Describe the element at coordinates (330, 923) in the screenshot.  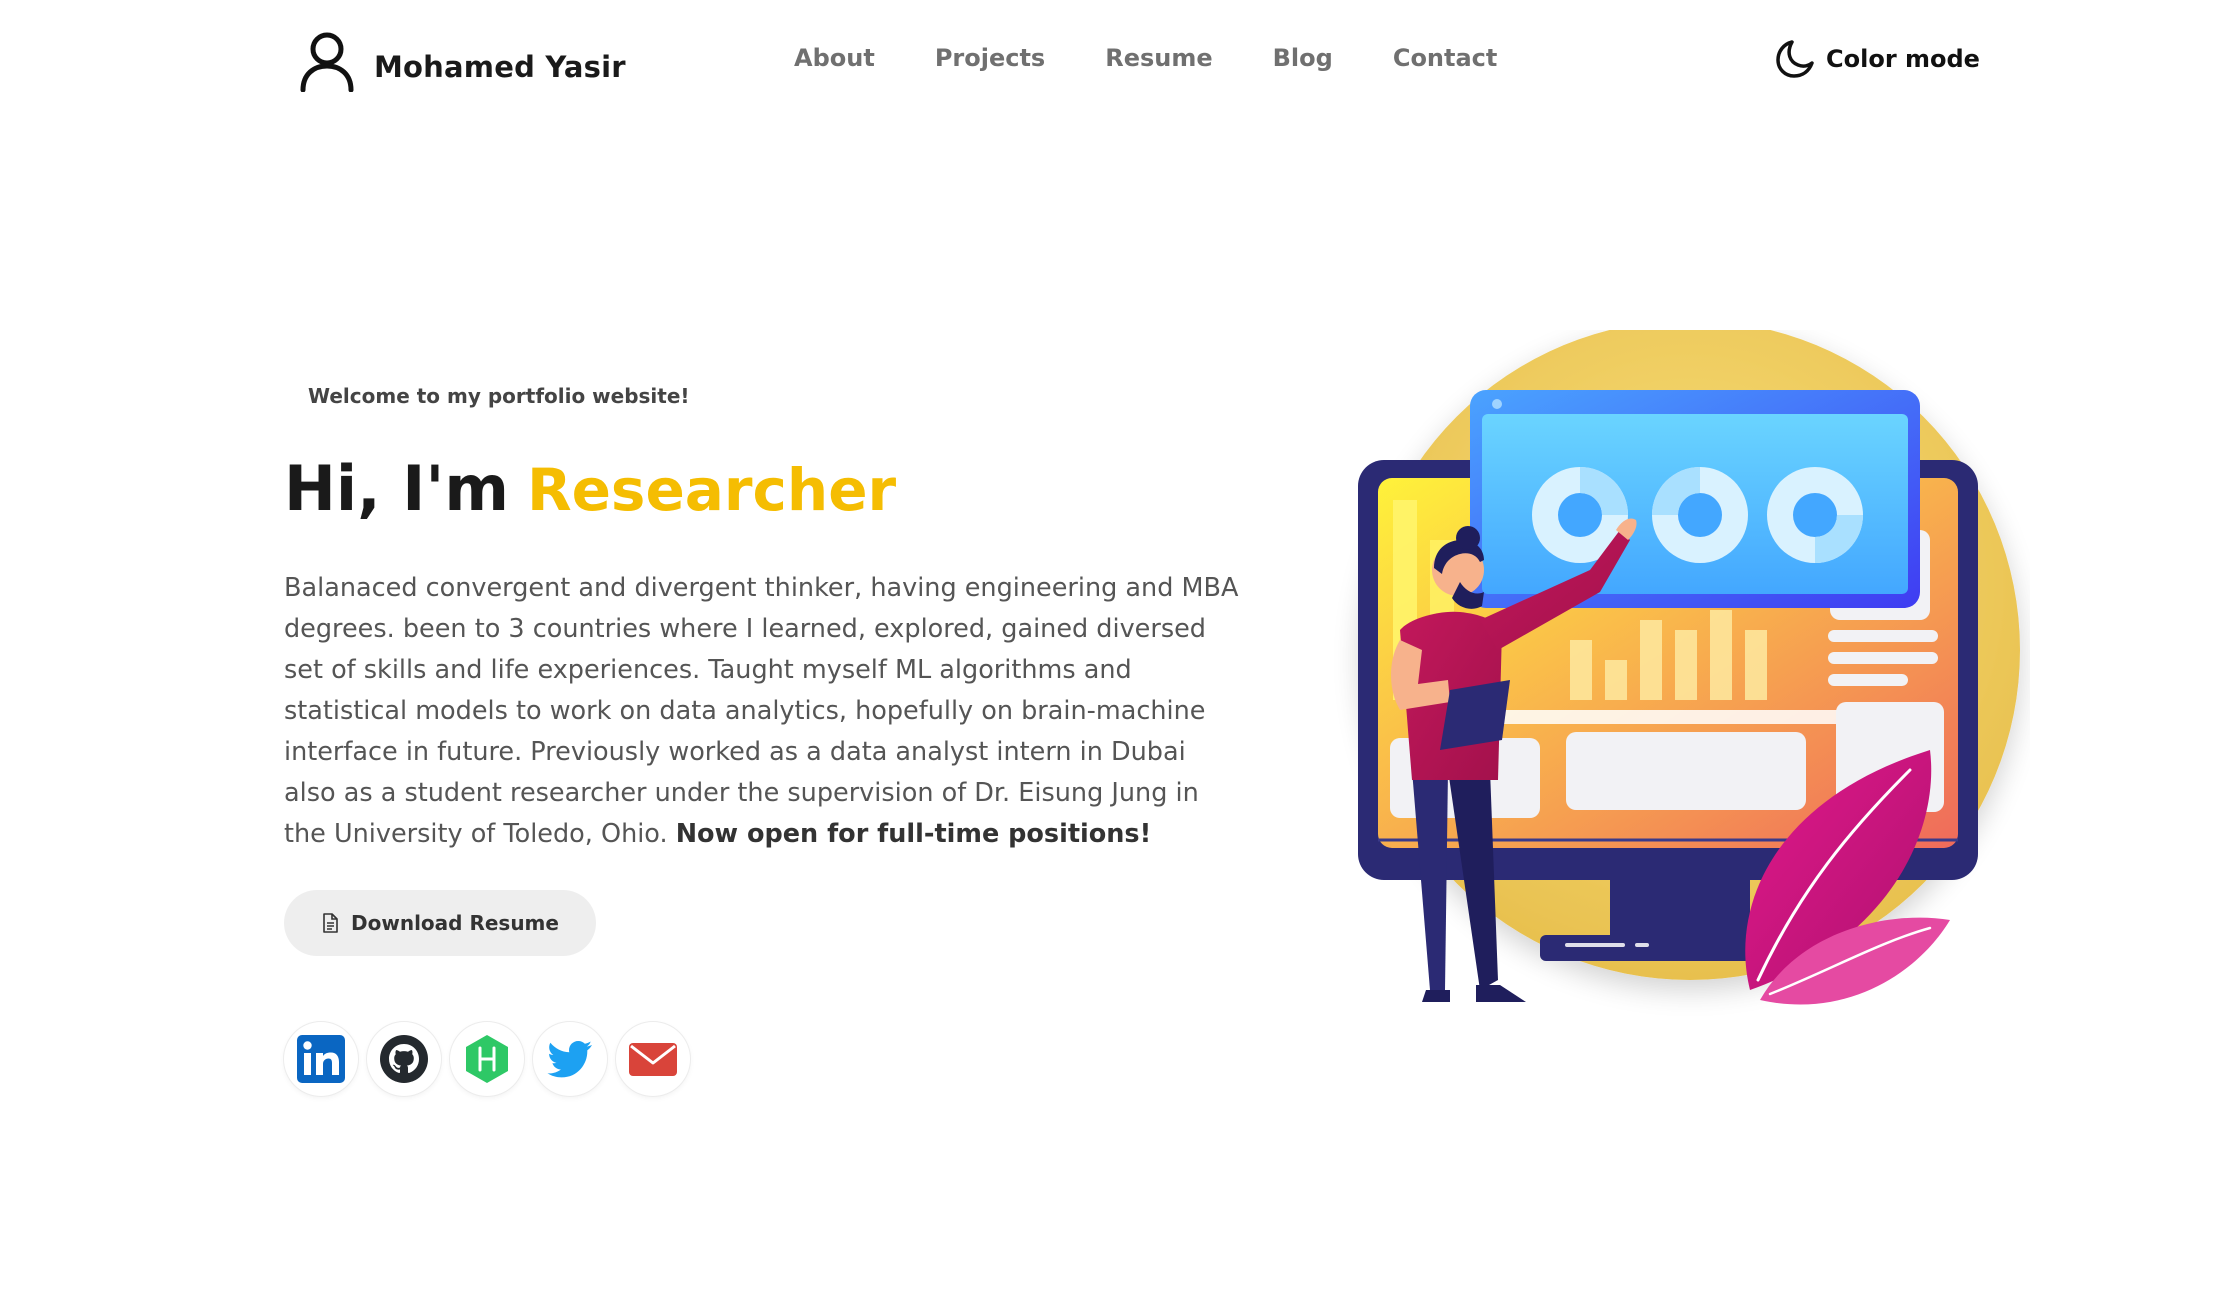
I see `document-icon` at that location.